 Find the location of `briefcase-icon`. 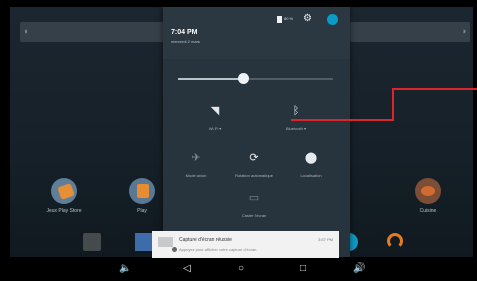

briefcase-icon is located at coordinates (92, 242).